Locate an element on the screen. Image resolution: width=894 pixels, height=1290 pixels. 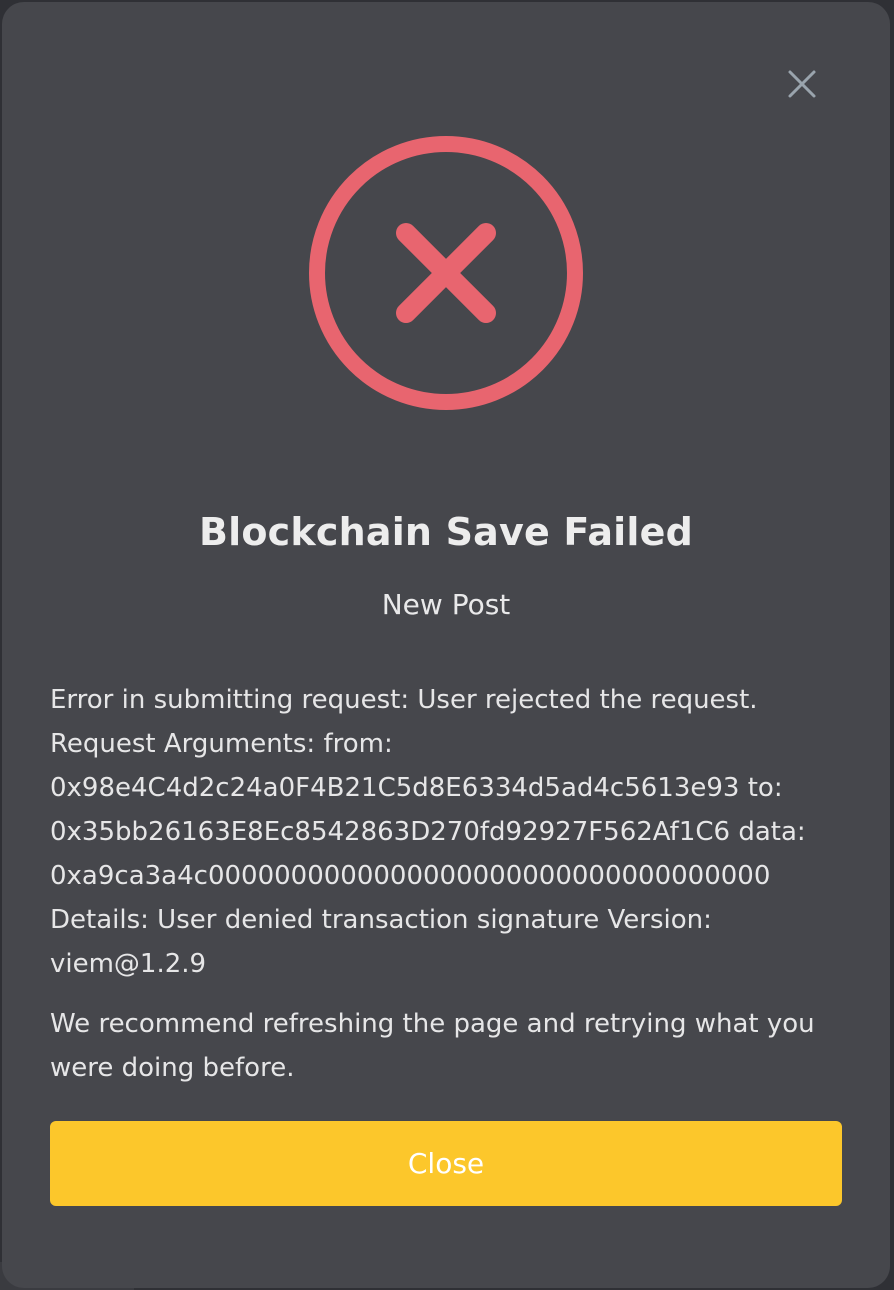
close-icon is located at coordinates (802, 84).